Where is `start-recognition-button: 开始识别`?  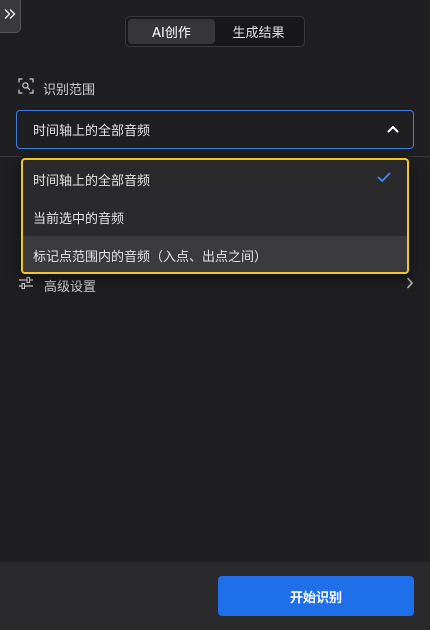 start-recognition-button: 开始识别 is located at coordinates (316, 596).